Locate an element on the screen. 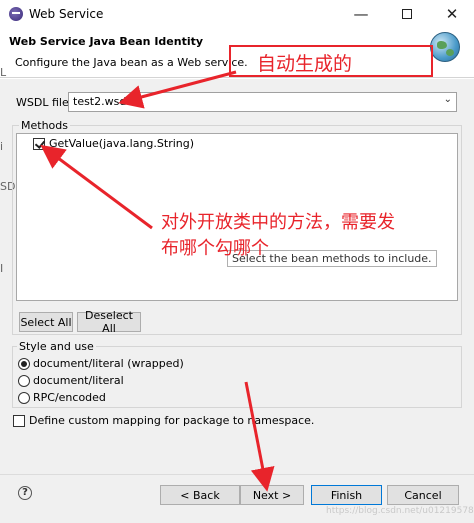 This screenshot has width=474, height=523. maximize-icon is located at coordinates (407, 14).